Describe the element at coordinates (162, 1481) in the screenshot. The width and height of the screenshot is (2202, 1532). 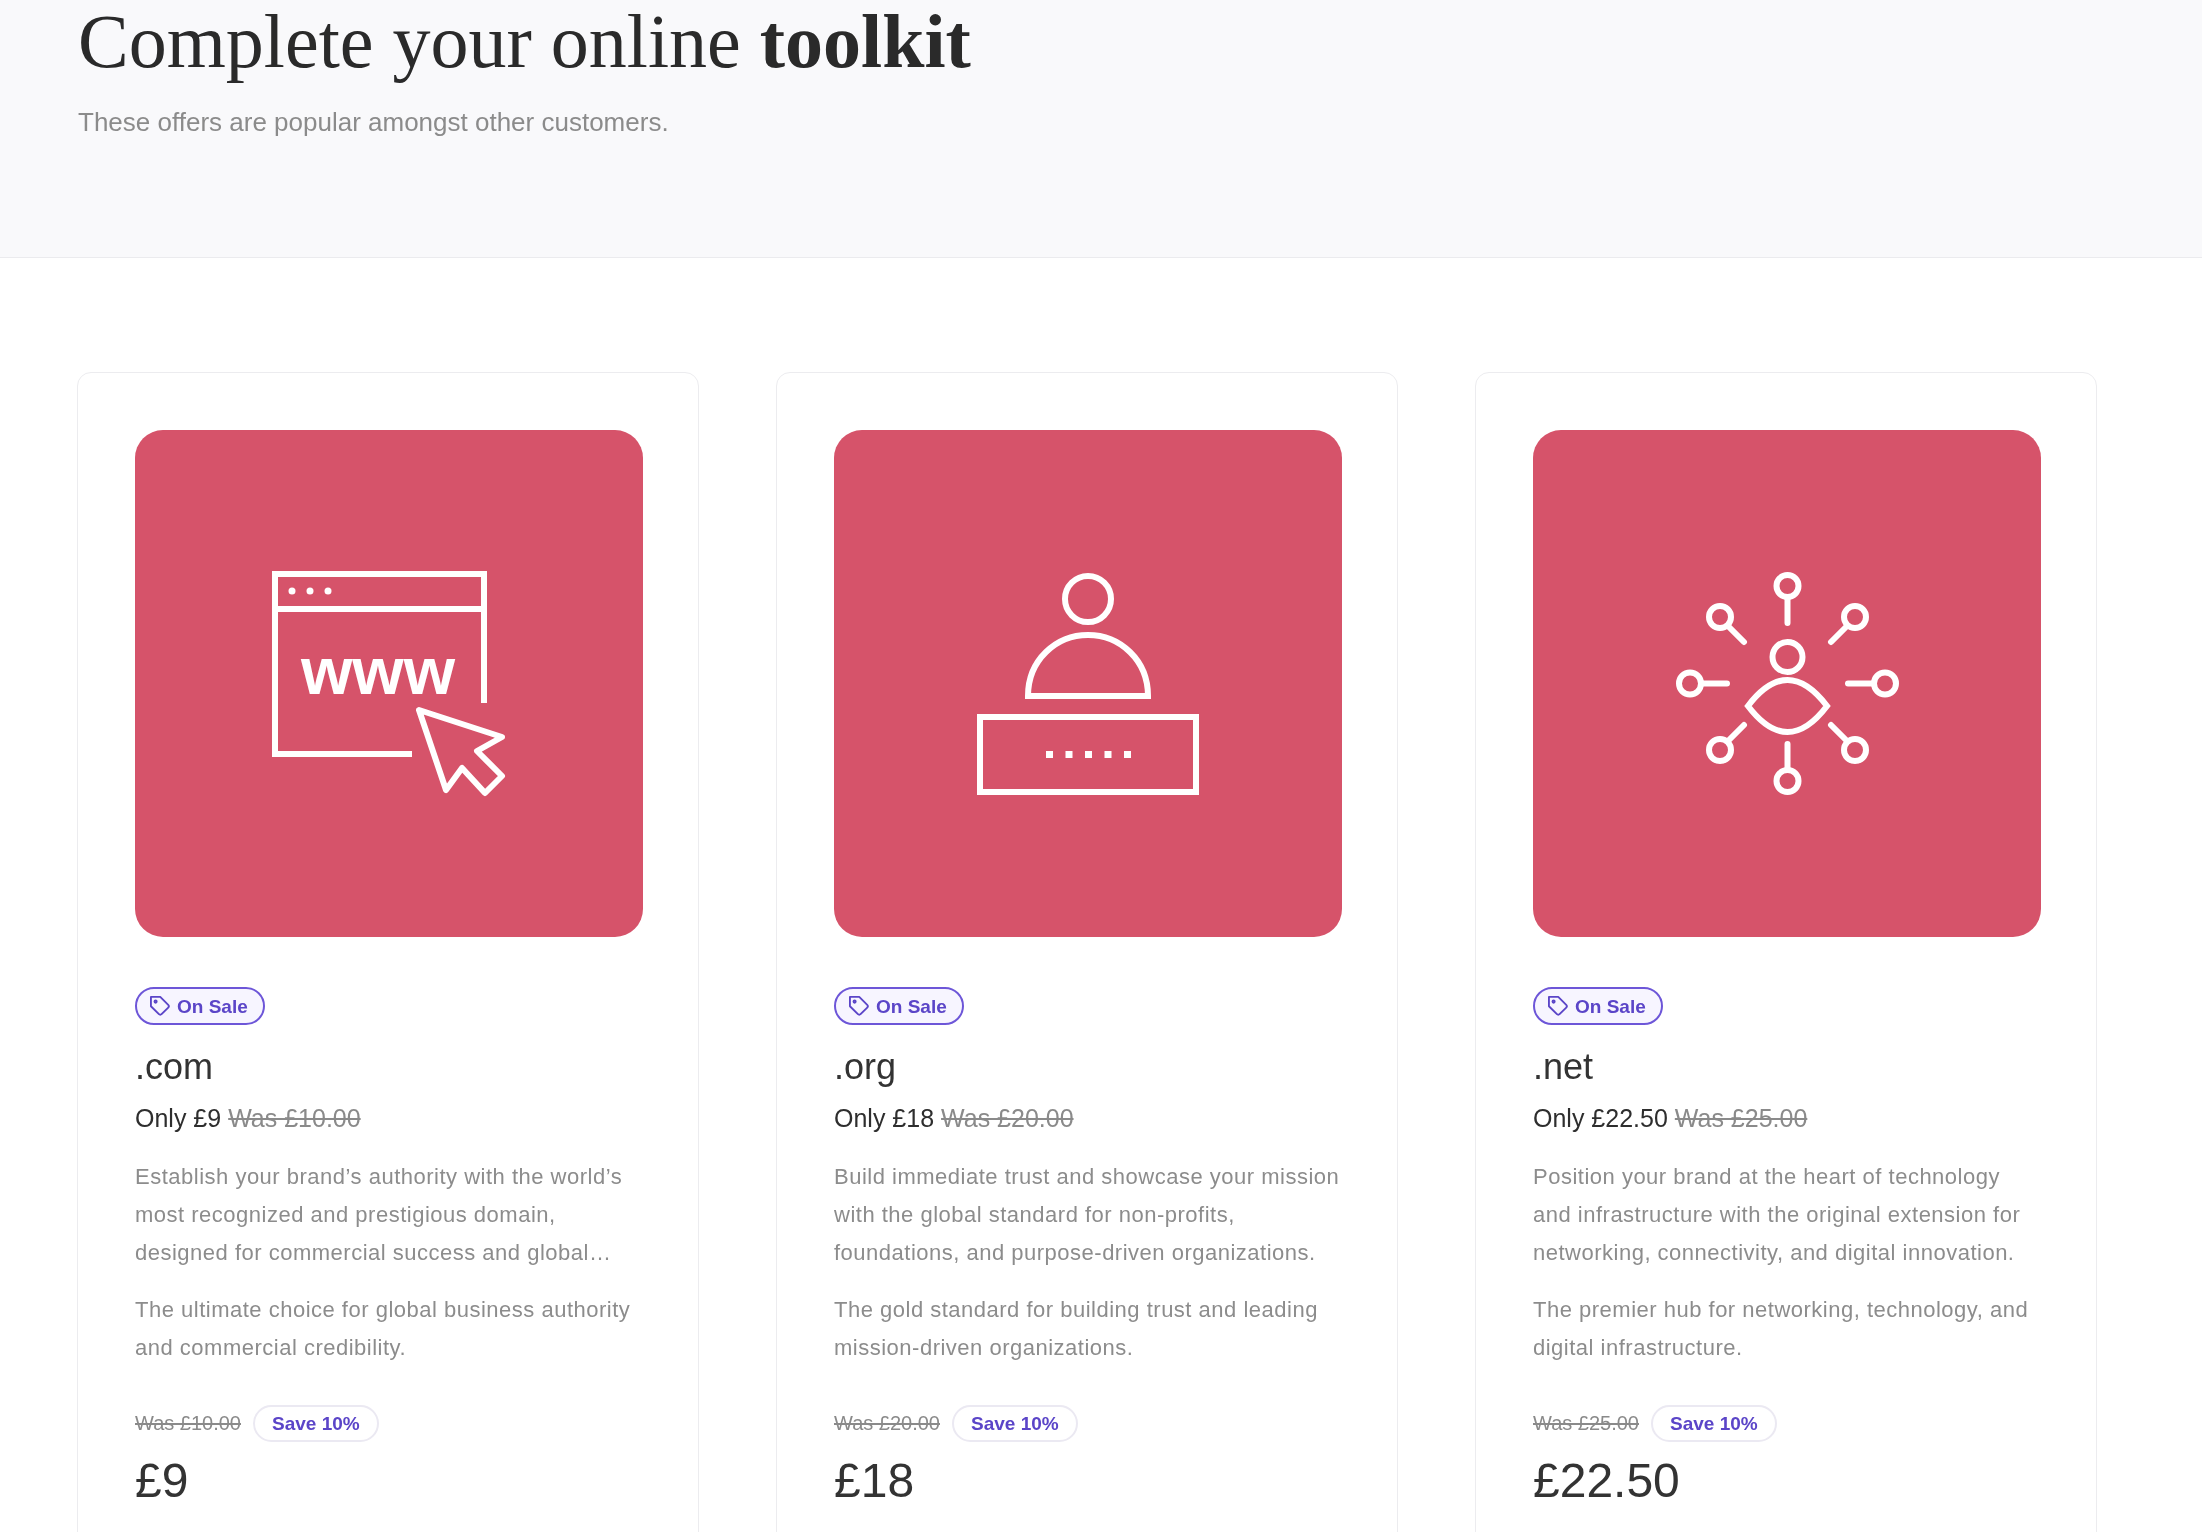
I see `price-text: £9` at that location.